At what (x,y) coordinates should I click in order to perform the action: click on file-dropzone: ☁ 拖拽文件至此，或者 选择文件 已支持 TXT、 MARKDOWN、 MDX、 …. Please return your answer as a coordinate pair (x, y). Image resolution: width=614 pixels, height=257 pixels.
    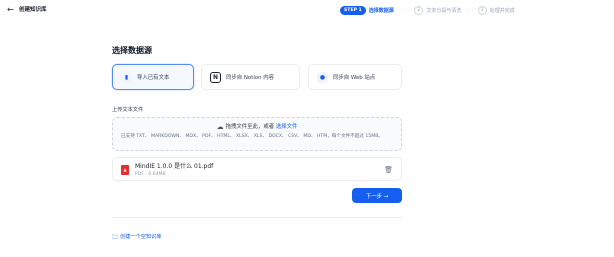
    Looking at the image, I should click on (257, 134).